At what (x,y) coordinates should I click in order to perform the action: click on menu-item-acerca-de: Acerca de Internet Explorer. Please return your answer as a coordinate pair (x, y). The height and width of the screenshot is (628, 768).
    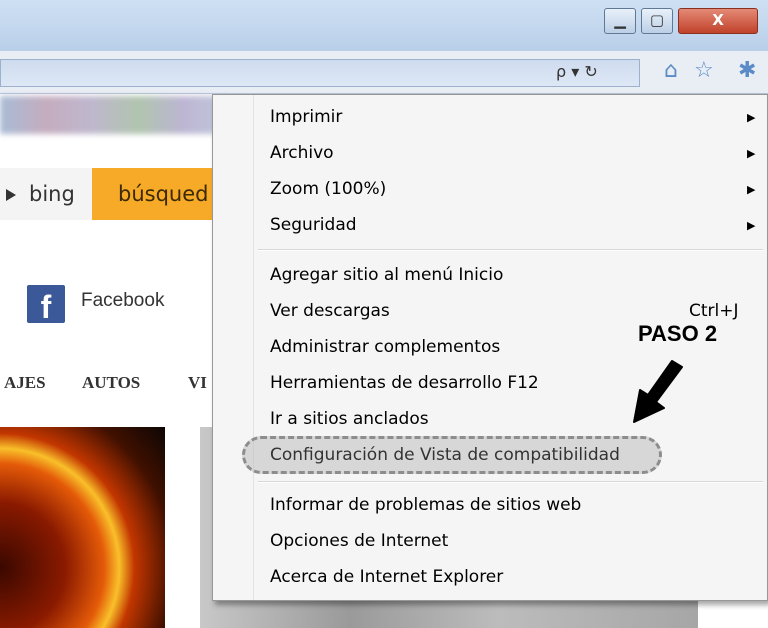
    Looking at the image, I should click on (386, 577).